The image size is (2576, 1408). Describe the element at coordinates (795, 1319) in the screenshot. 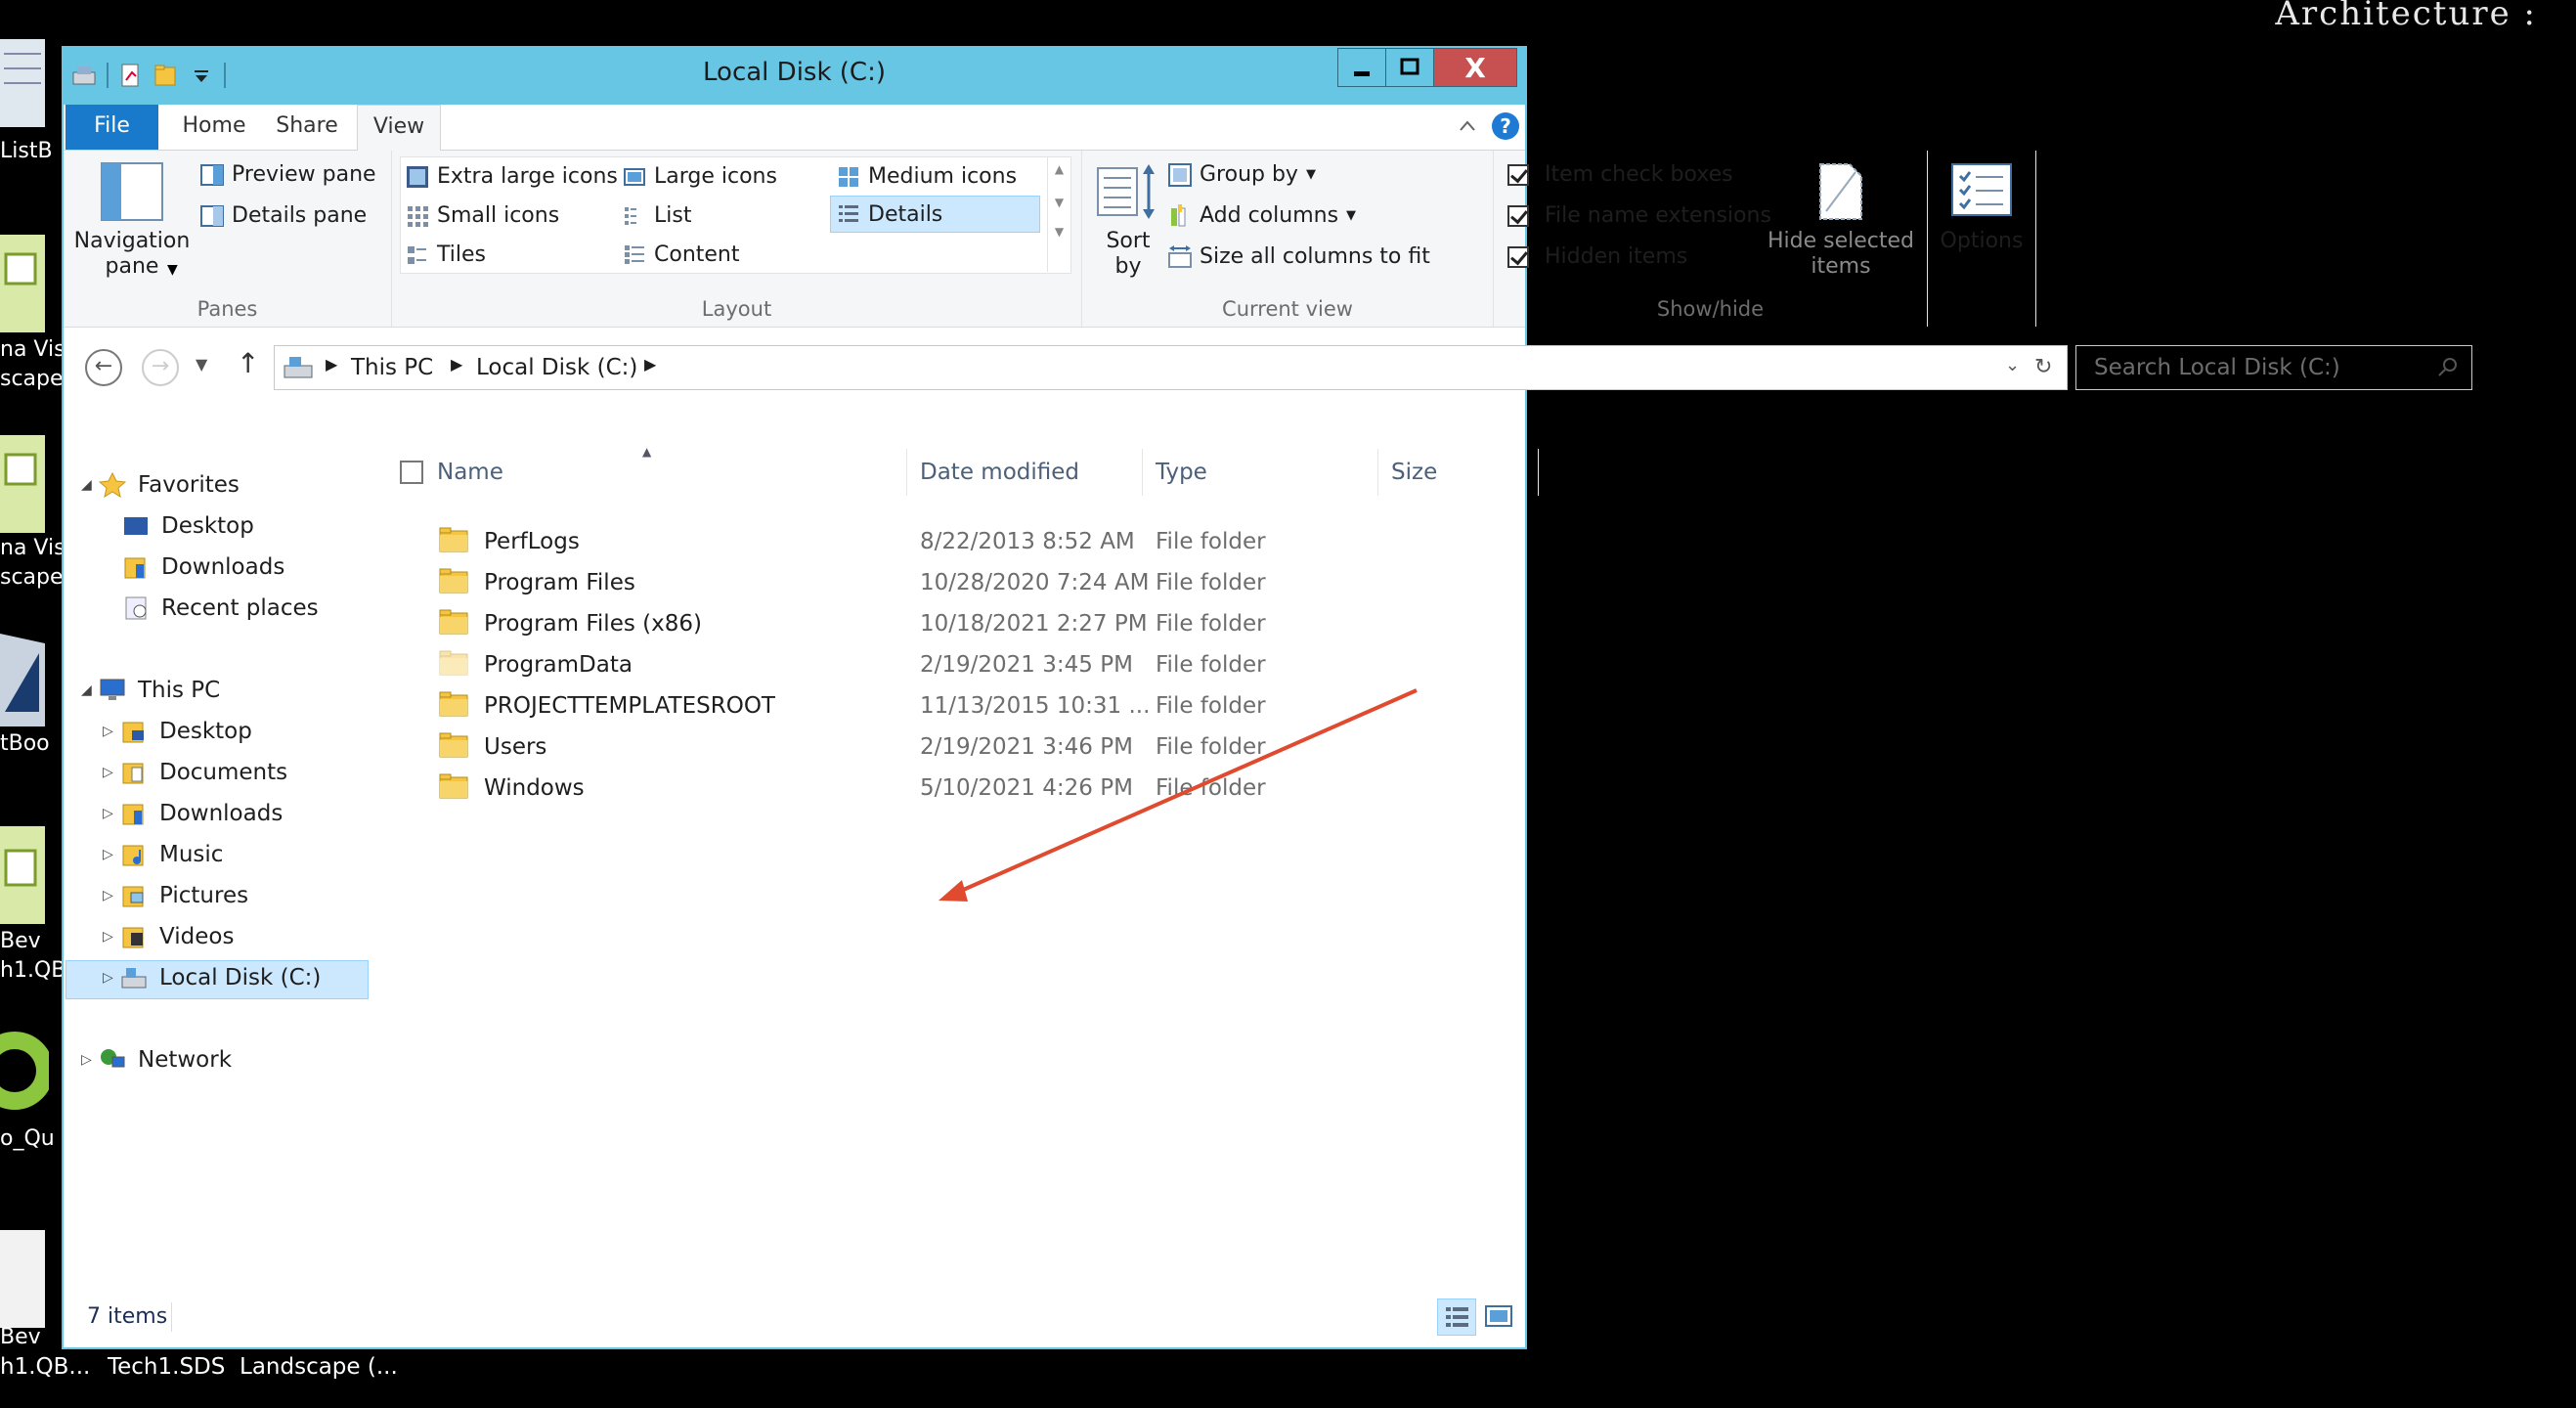

I see `status-bar: 7 items` at that location.